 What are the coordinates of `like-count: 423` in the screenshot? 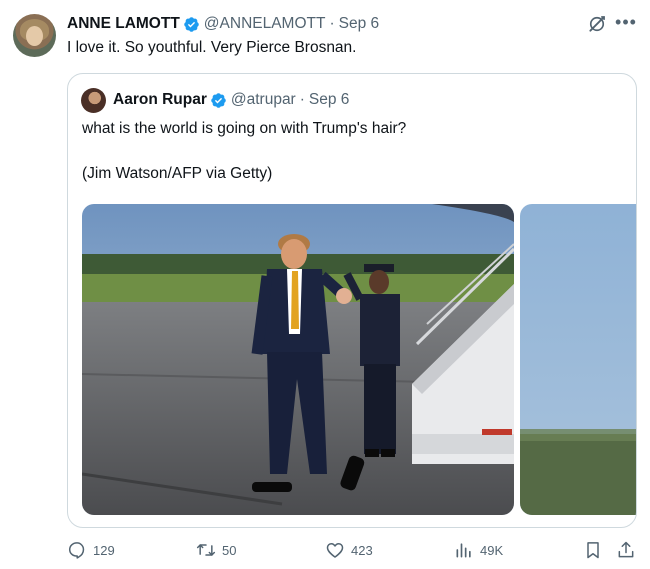 It's located at (362, 550).